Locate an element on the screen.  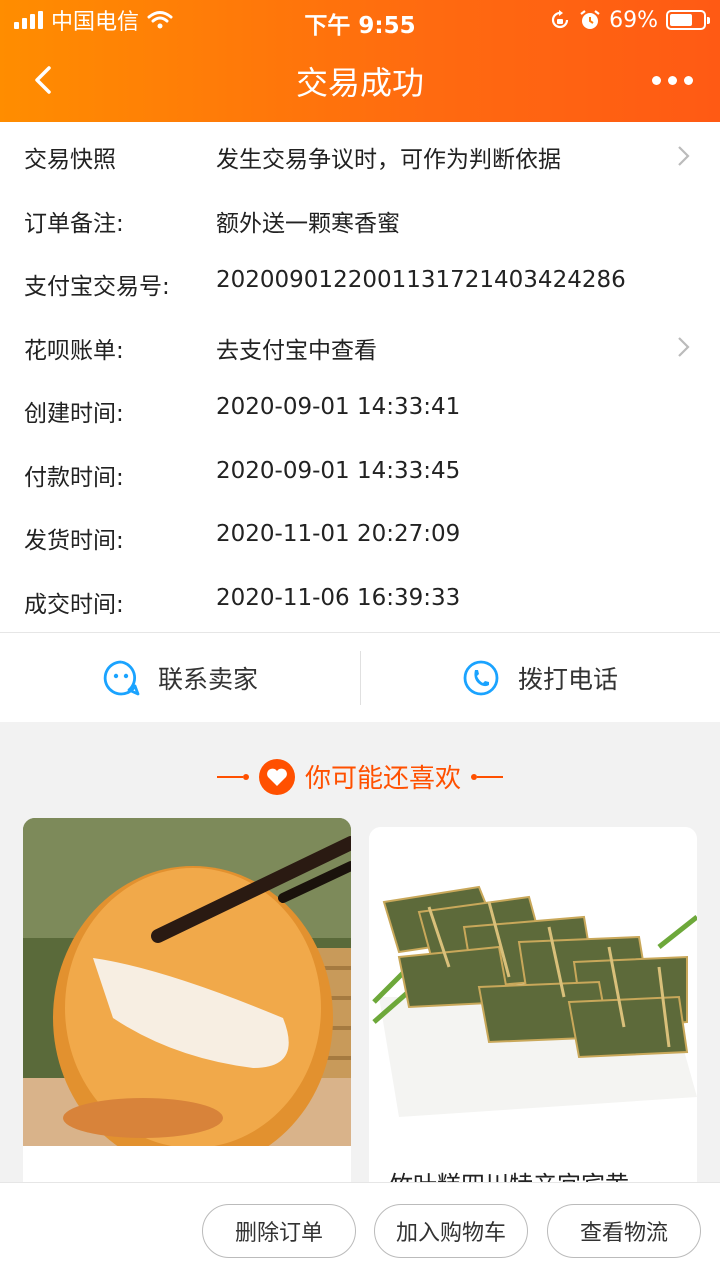
info-row: 支付宝交易号: 2020090122001131721403424286 is located at coordinates (360, 283).